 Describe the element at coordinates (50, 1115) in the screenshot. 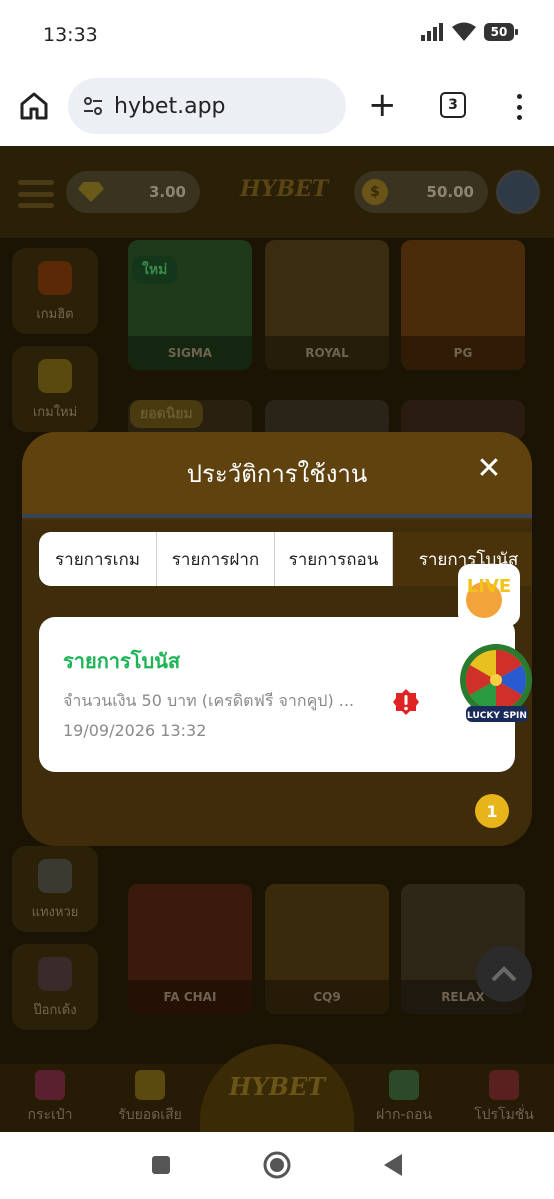

I see `nav-label: กระเป๋า` at that location.